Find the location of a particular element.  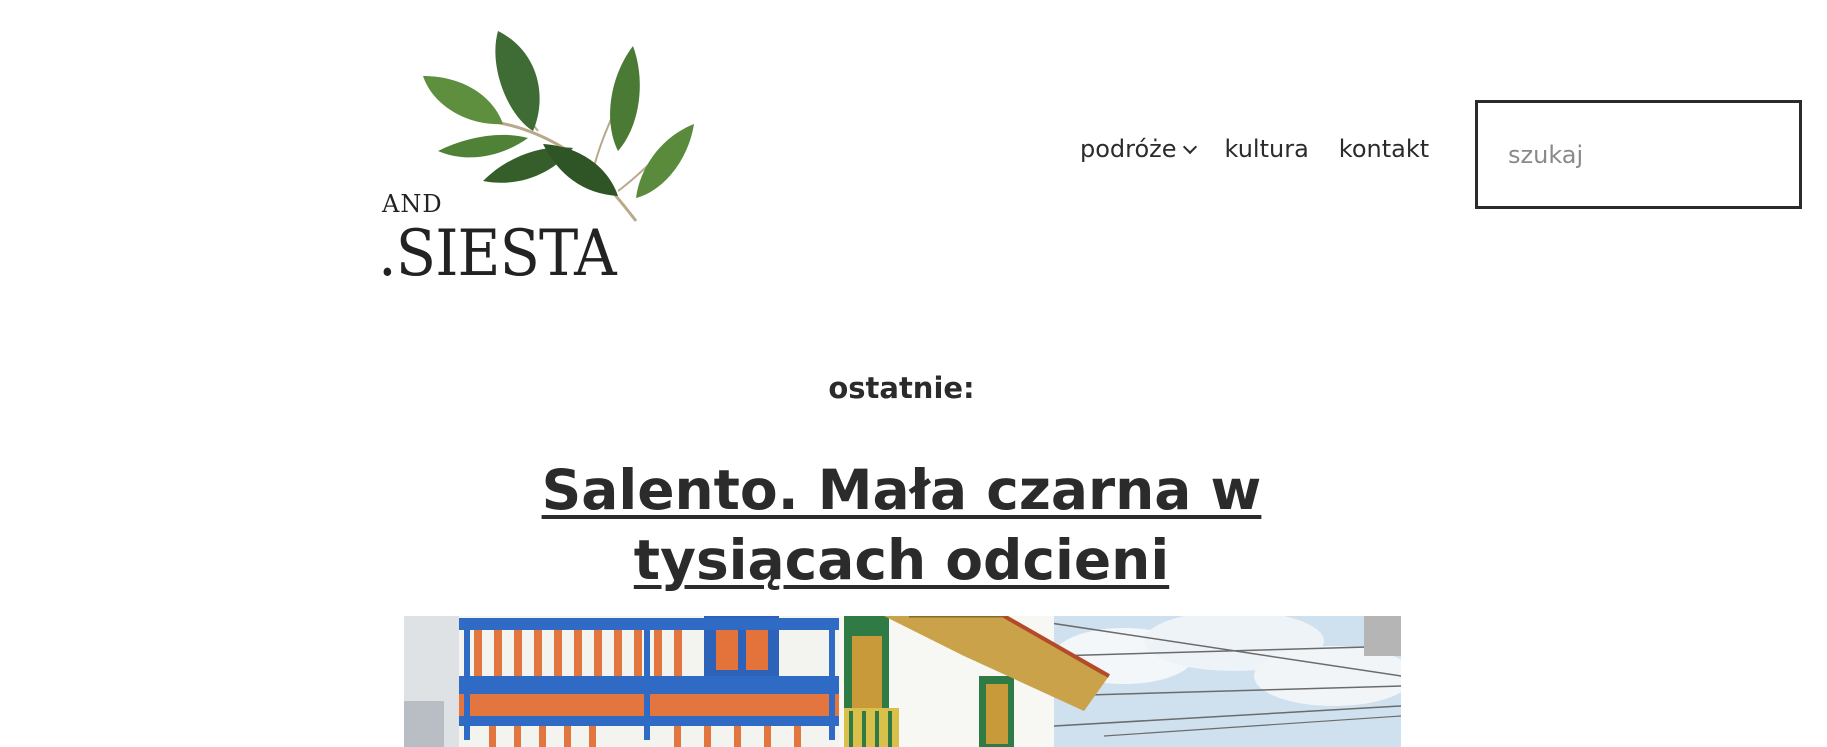

nav-item-podroze: podróże is located at coordinates (1138, 149).